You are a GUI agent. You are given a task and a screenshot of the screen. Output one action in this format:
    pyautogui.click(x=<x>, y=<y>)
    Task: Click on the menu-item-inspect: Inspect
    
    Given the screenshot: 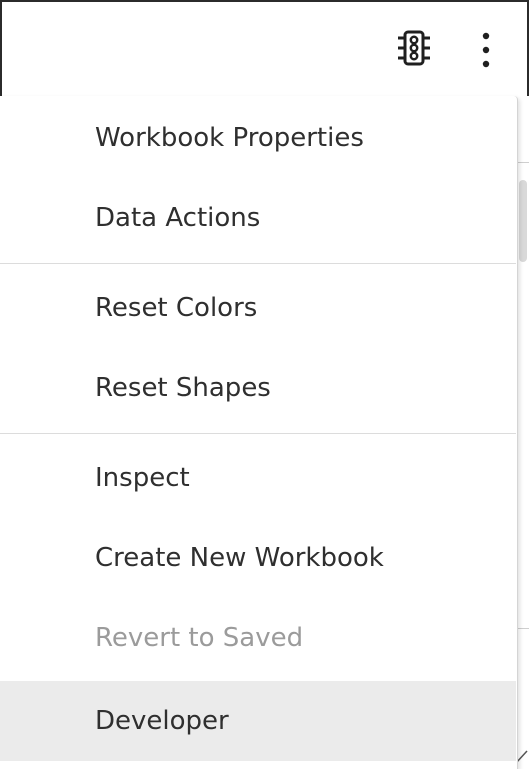 What is the action you would take?
    pyautogui.click(x=258, y=478)
    